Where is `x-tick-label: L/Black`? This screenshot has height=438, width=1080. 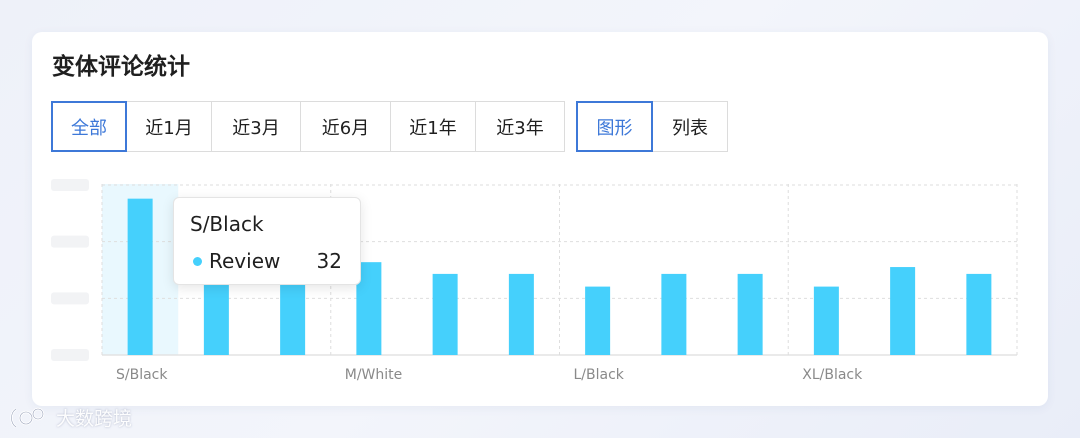 x-tick-label: L/Black is located at coordinates (599, 375).